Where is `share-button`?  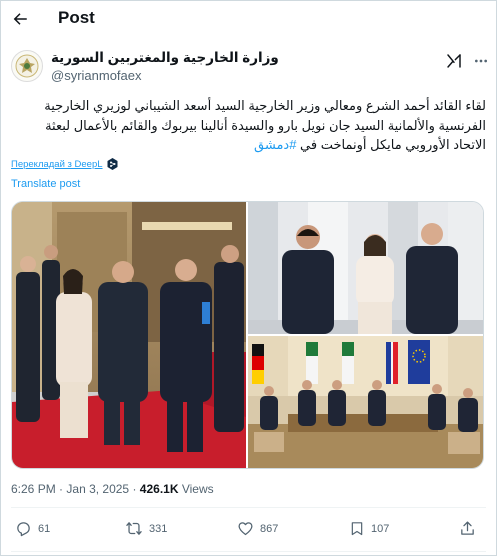
share-button is located at coordinates (467, 528).